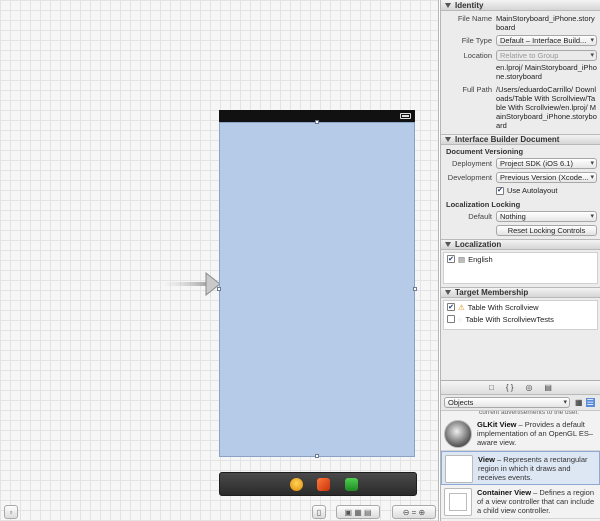 The image size is (600, 521). What do you see at coordinates (351, 484) in the screenshot?
I see `exit-icon` at bounding box center [351, 484].